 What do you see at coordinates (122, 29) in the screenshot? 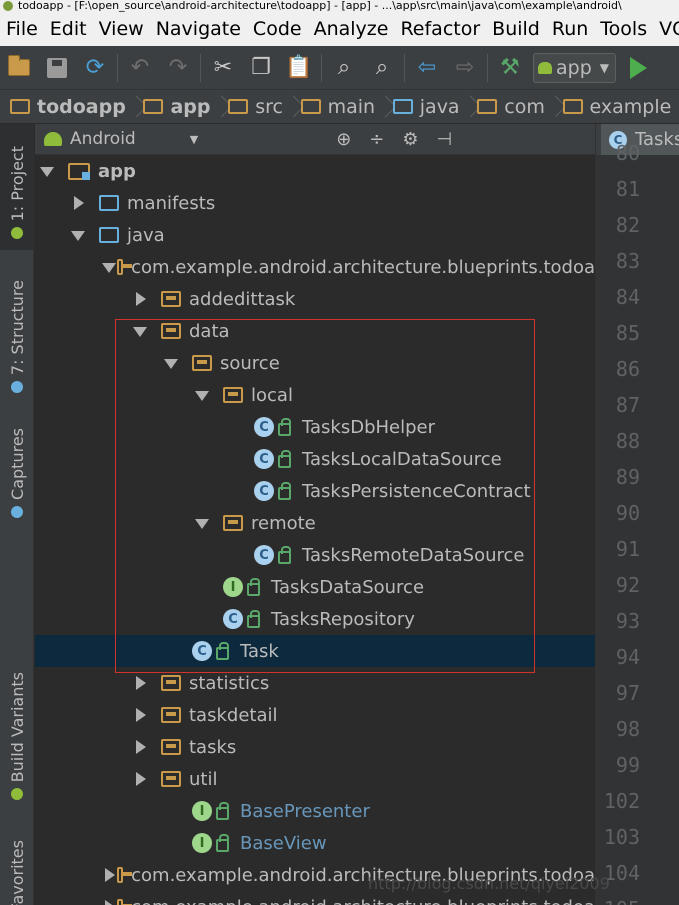
I see `menu-item-view: View` at bounding box center [122, 29].